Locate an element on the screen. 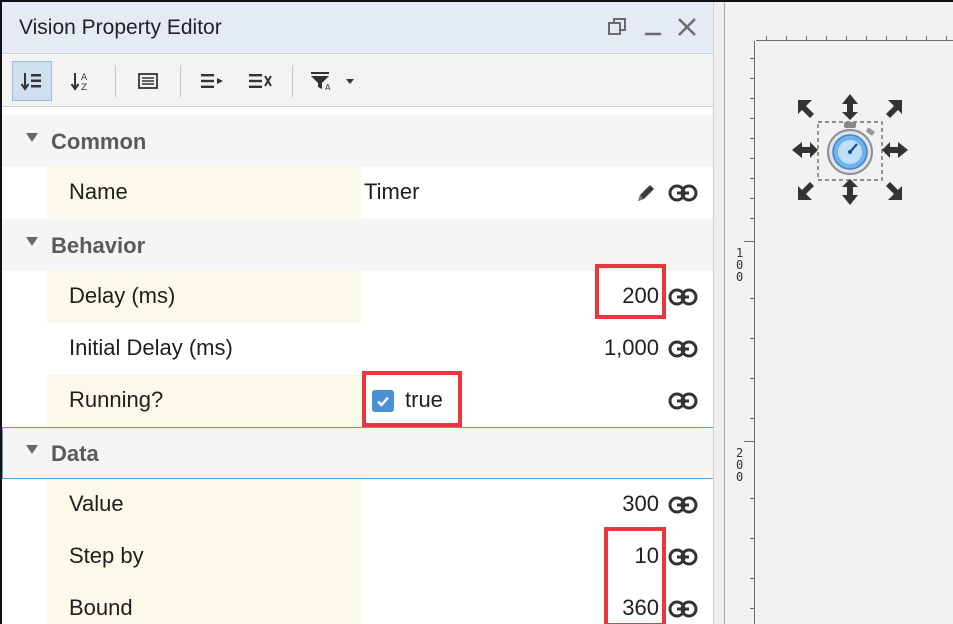 The width and height of the screenshot is (953, 624). filter-button: A is located at coordinates (322, 81).